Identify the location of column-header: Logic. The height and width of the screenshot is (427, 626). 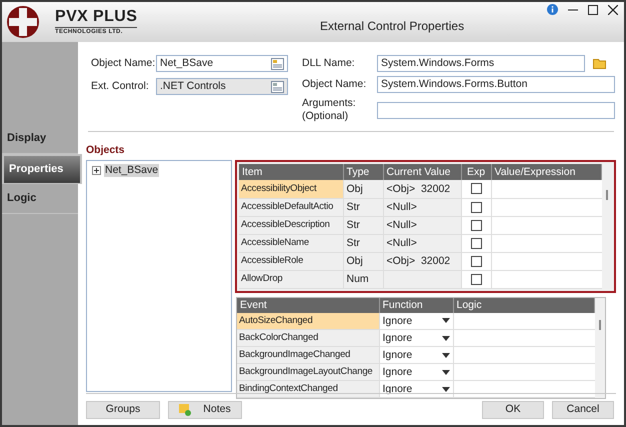
(524, 305).